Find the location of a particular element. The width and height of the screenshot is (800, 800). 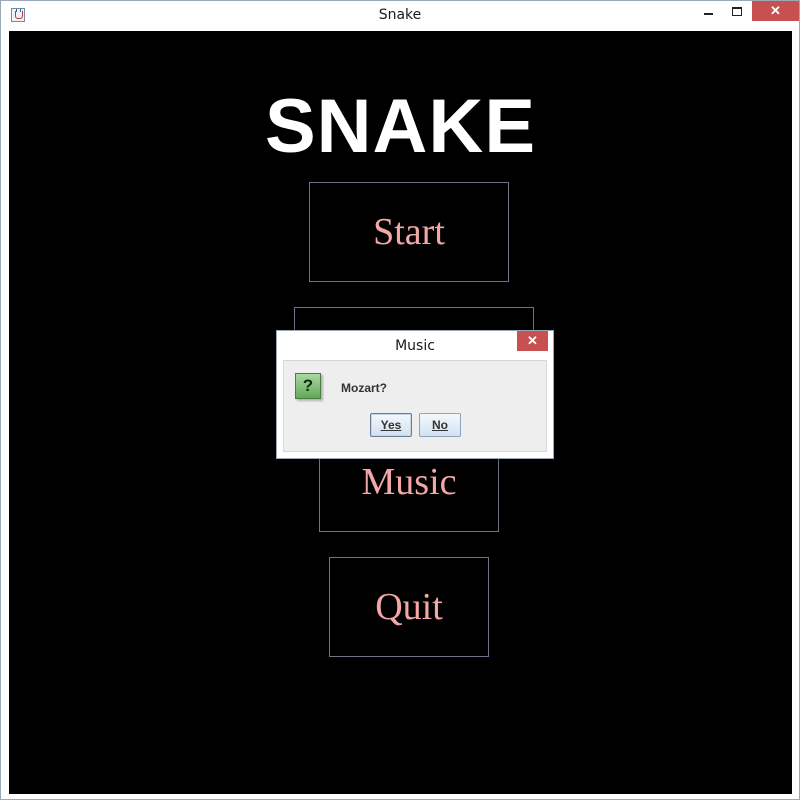

game-title: SNAKE is located at coordinates (400, 126).